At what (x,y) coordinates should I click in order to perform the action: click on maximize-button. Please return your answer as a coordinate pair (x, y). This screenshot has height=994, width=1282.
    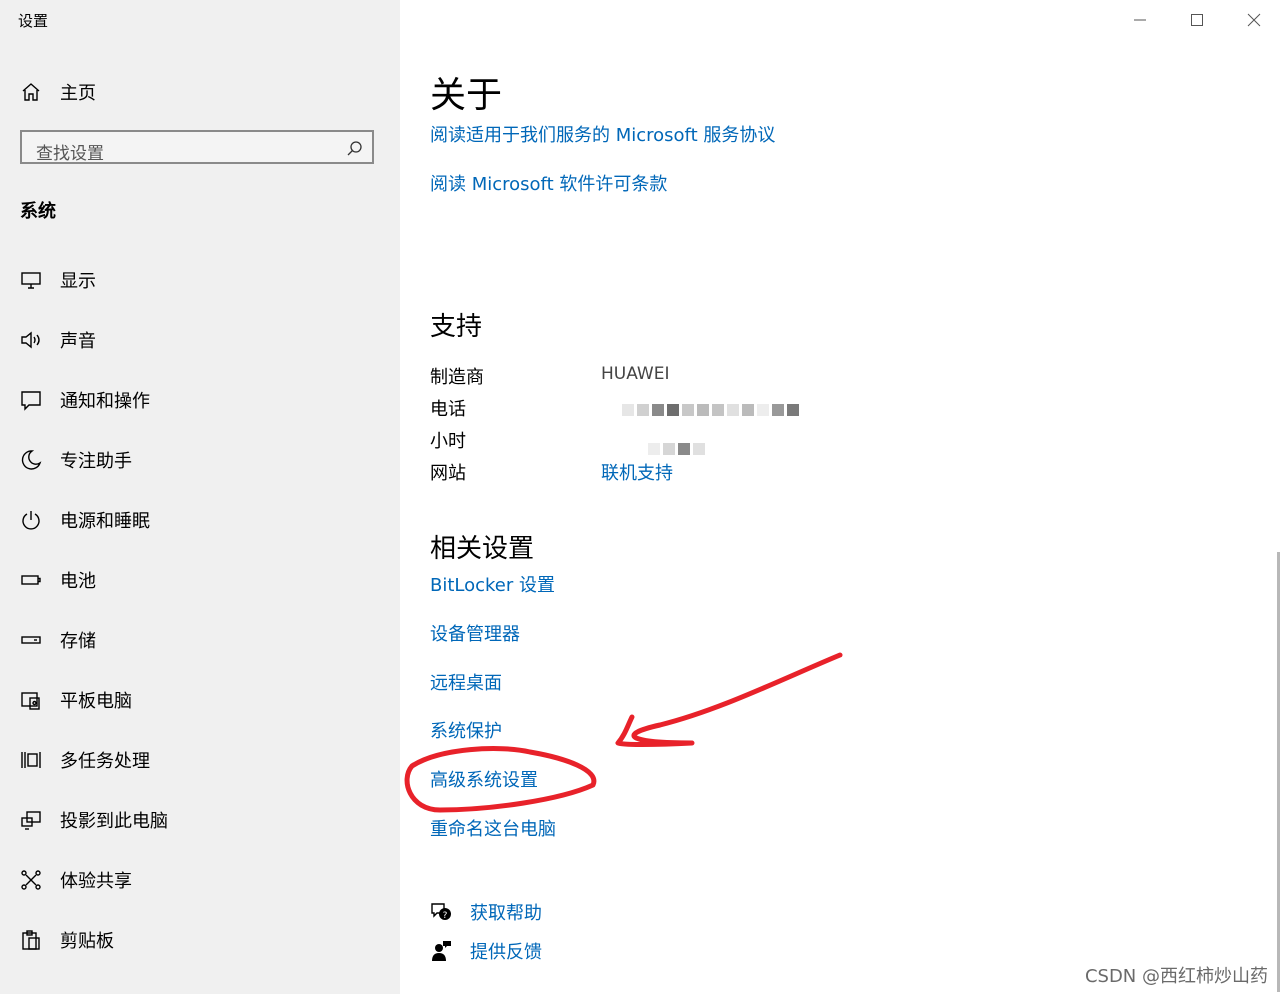
    Looking at the image, I should click on (1196, 20).